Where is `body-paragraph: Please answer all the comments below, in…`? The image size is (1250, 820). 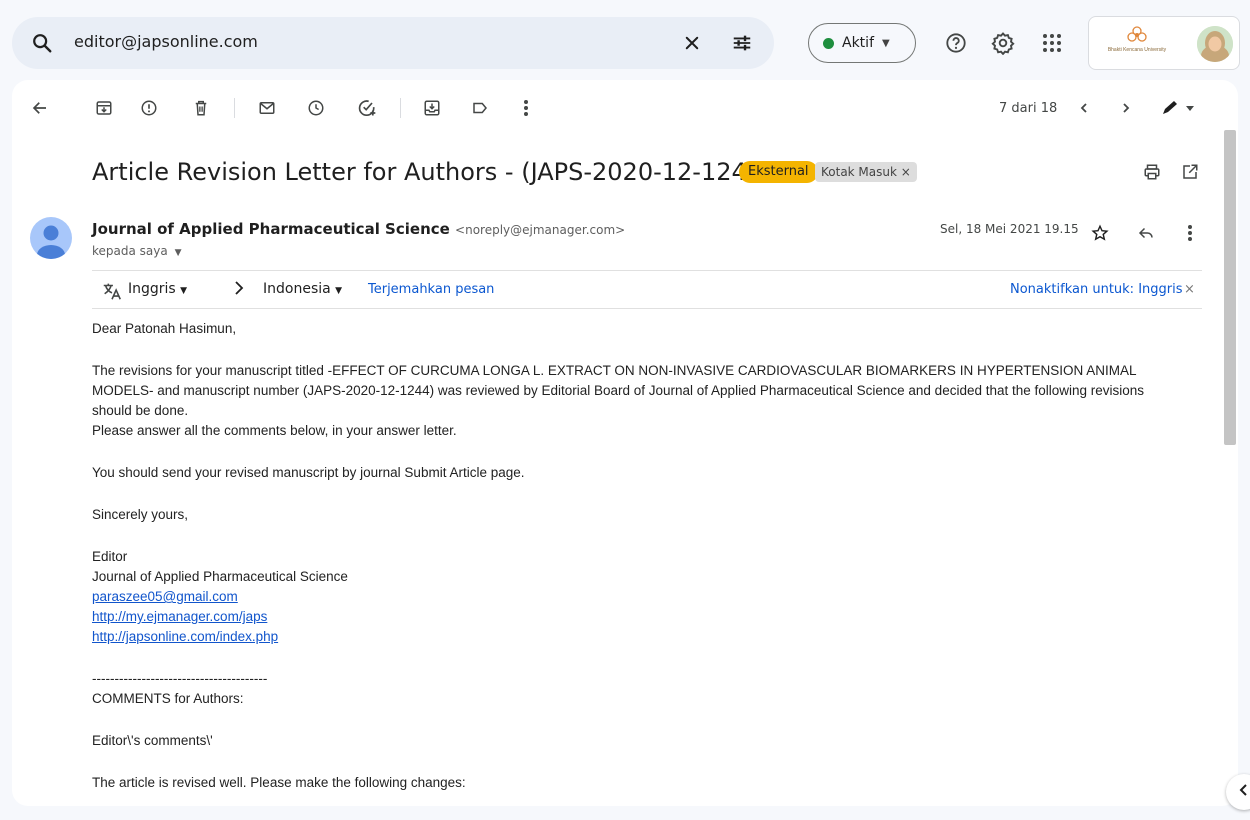
body-paragraph: Please answer all the comments below, in… is located at coordinates (274, 430).